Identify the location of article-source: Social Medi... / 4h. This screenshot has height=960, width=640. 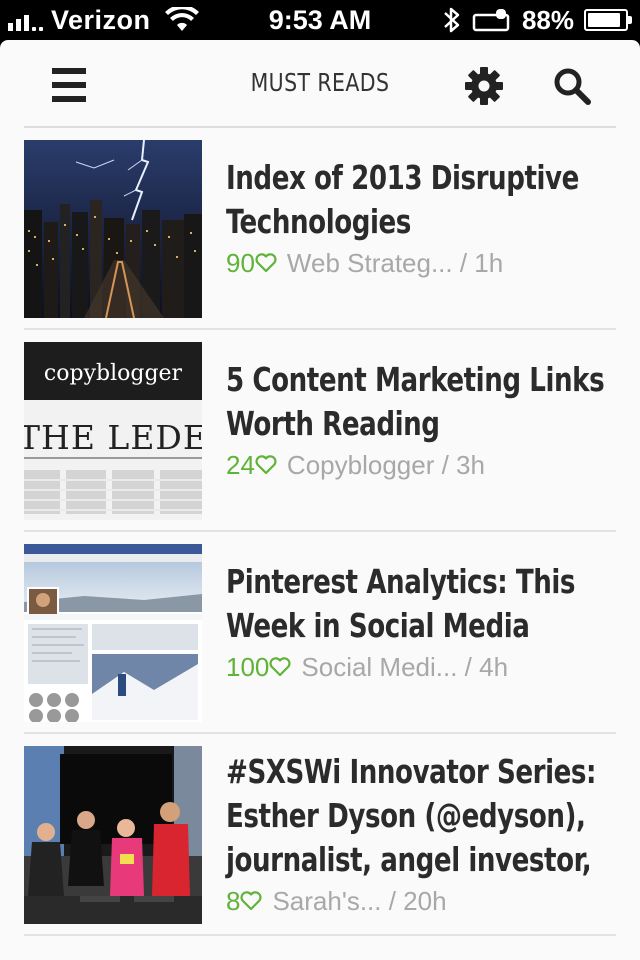
(405, 667).